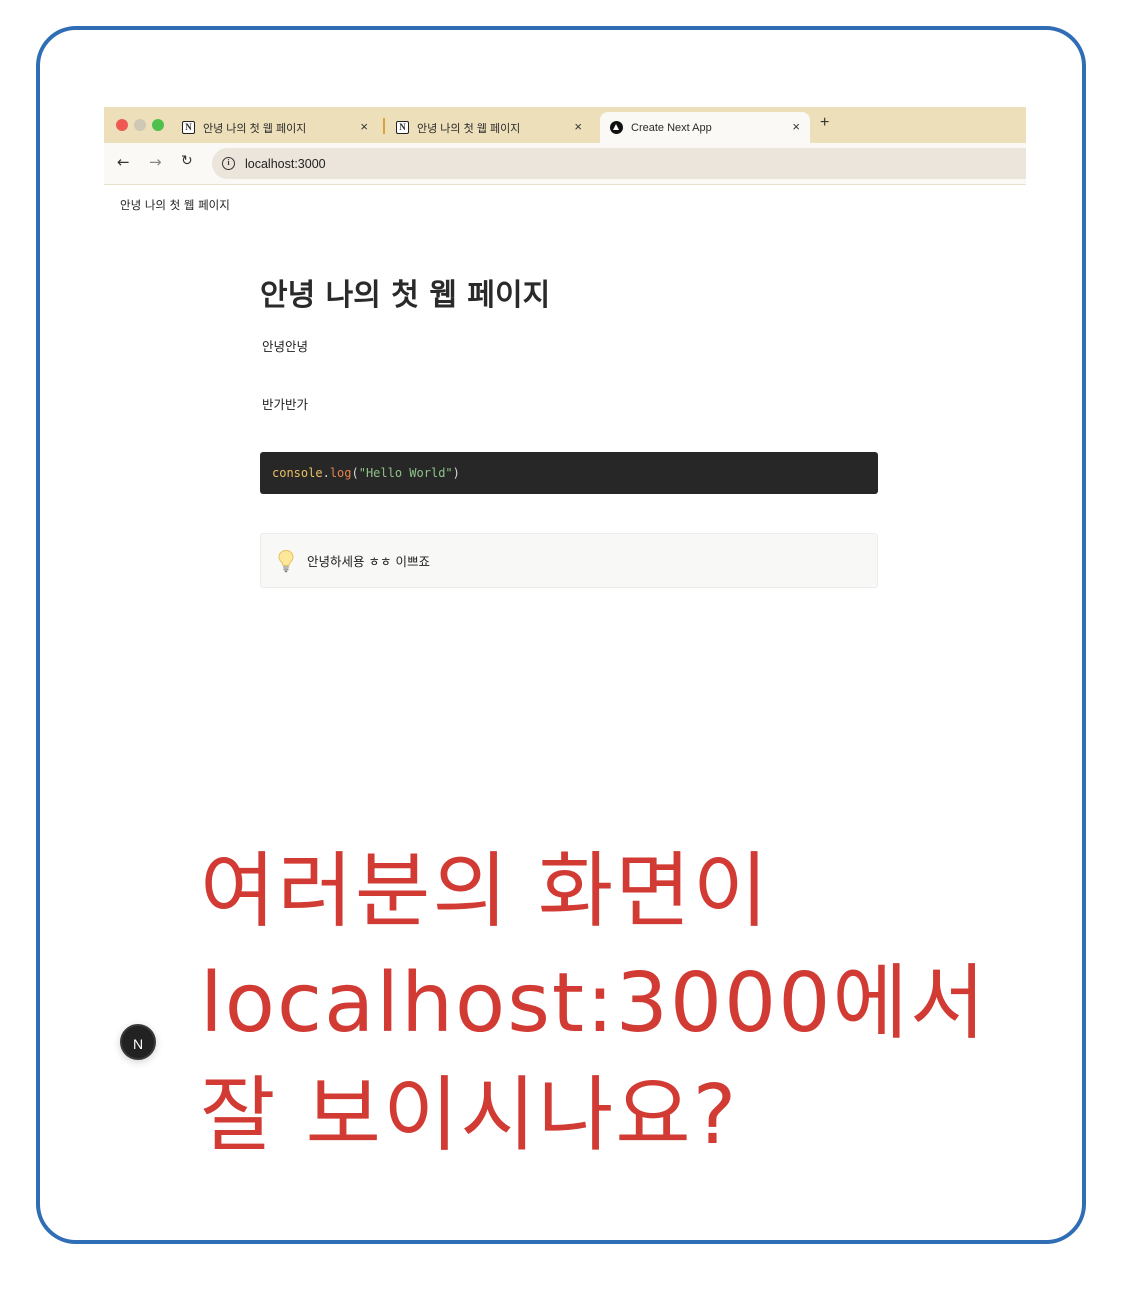 The image size is (1140, 1292). I want to click on forward-button: →, so click(155, 162).